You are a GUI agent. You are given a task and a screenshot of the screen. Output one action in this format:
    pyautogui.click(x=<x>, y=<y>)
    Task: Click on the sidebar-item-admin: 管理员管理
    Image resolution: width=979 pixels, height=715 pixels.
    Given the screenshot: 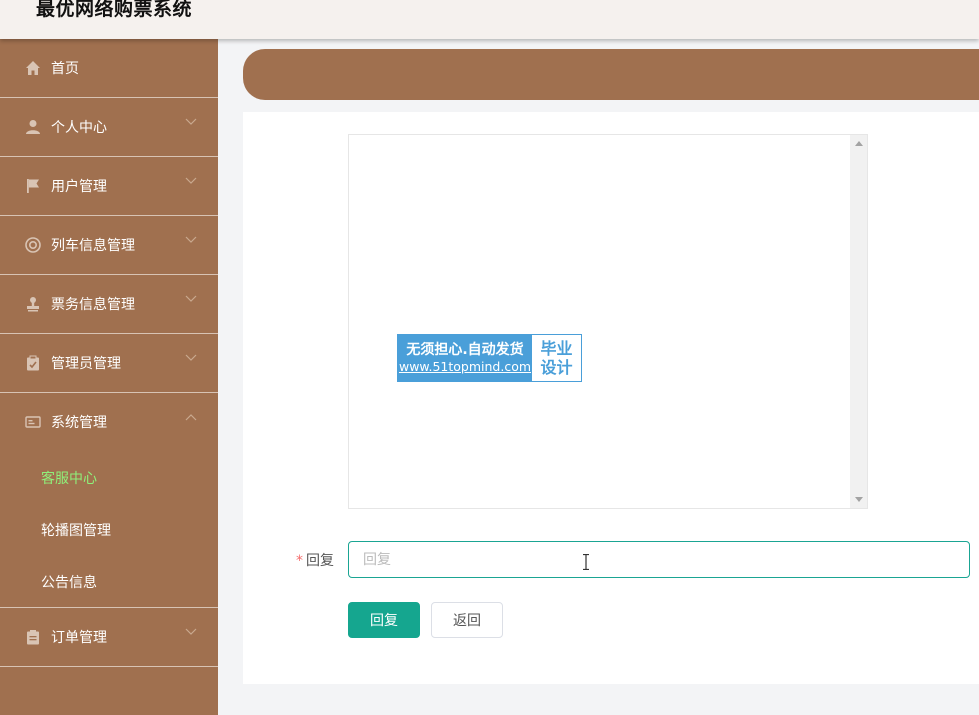 What is the action you would take?
    pyautogui.click(x=109, y=363)
    